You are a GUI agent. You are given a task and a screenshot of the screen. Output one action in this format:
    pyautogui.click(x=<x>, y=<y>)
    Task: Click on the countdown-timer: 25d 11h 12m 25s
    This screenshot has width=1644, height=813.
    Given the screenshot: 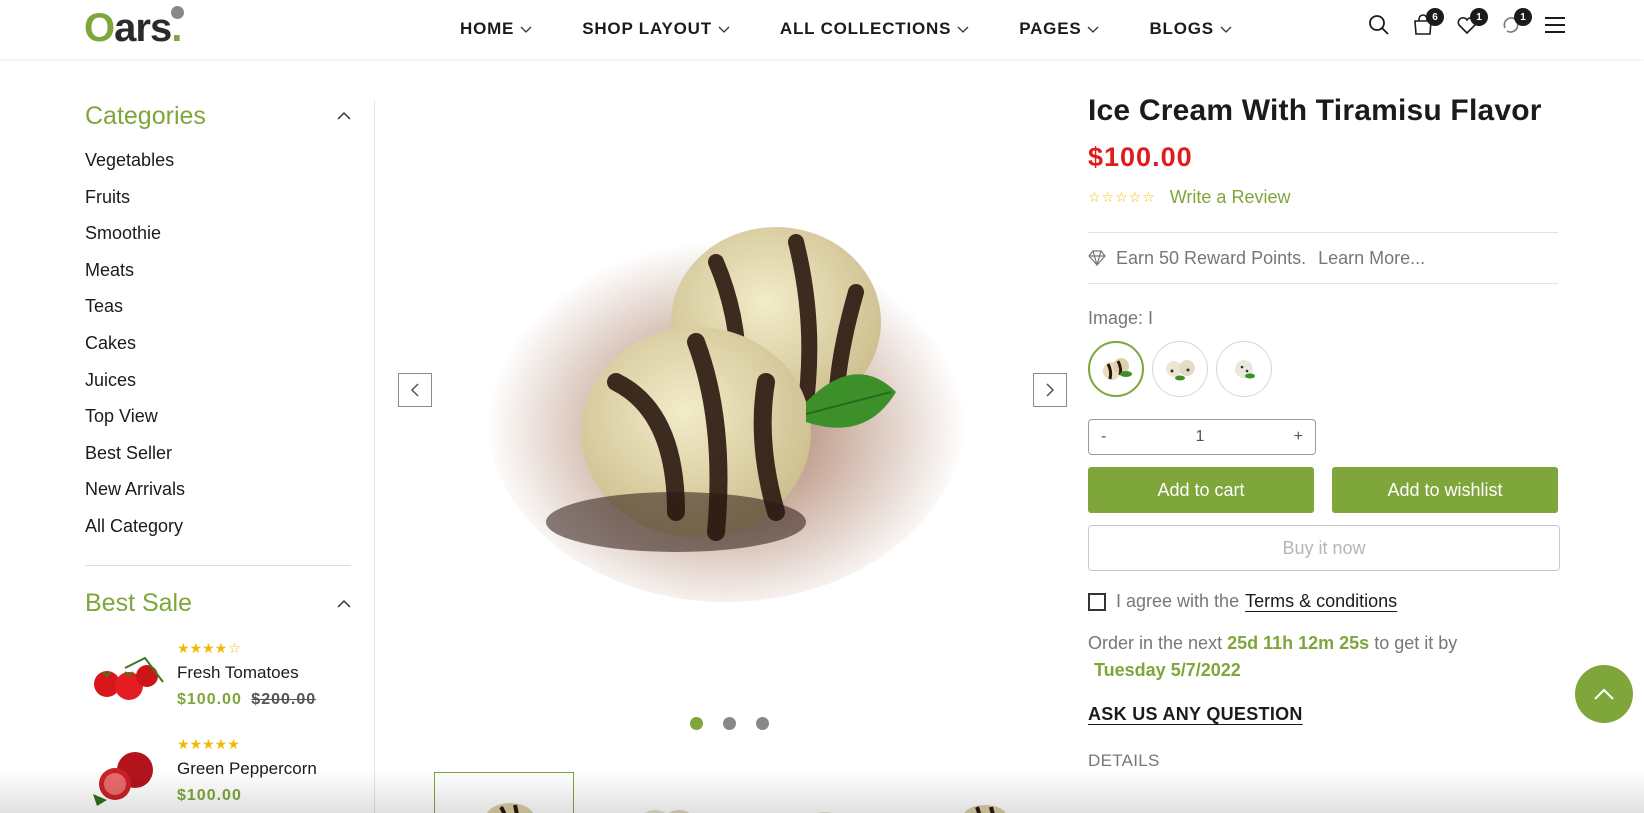 What is the action you would take?
    pyautogui.click(x=1298, y=643)
    